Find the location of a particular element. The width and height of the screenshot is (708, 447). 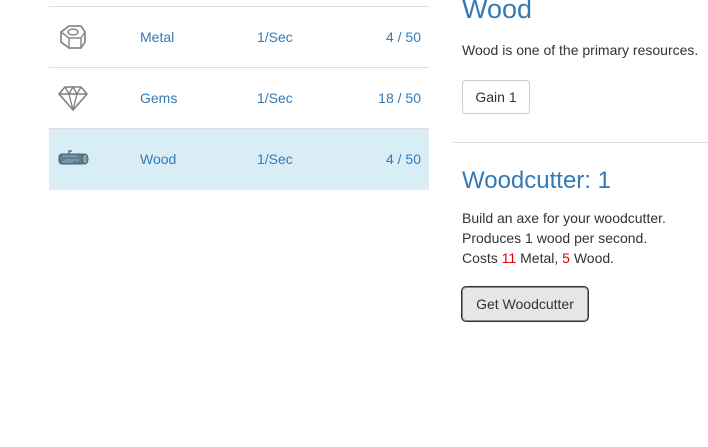

cost-wood-label: Wood. is located at coordinates (592, 258).